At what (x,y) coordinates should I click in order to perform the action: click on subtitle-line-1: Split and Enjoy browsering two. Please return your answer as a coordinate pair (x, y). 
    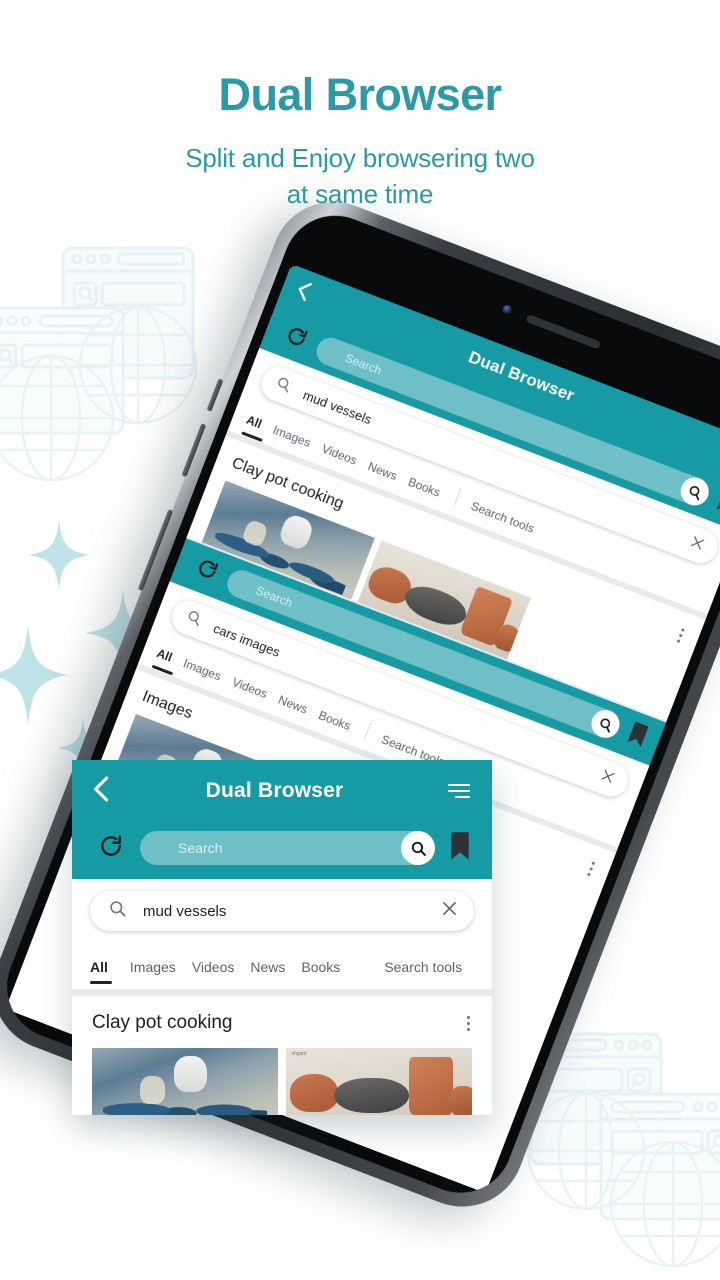
    Looking at the image, I should click on (360, 158).